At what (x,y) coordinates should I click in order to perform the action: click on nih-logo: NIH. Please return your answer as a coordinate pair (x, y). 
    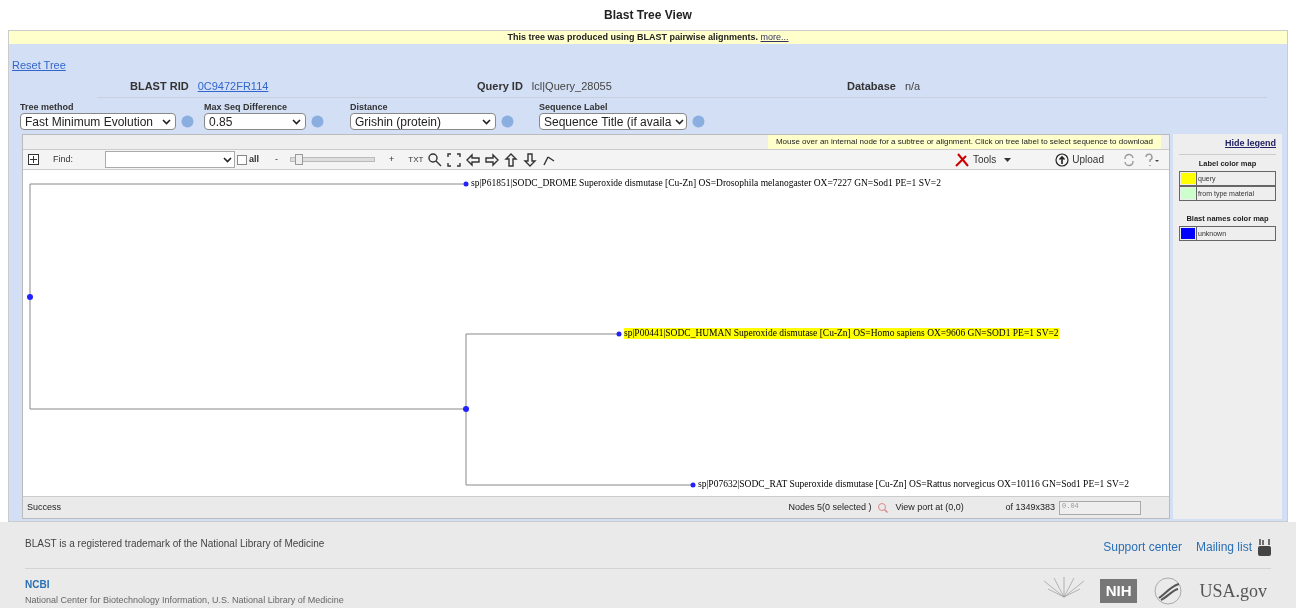
    Looking at the image, I should click on (1118, 591).